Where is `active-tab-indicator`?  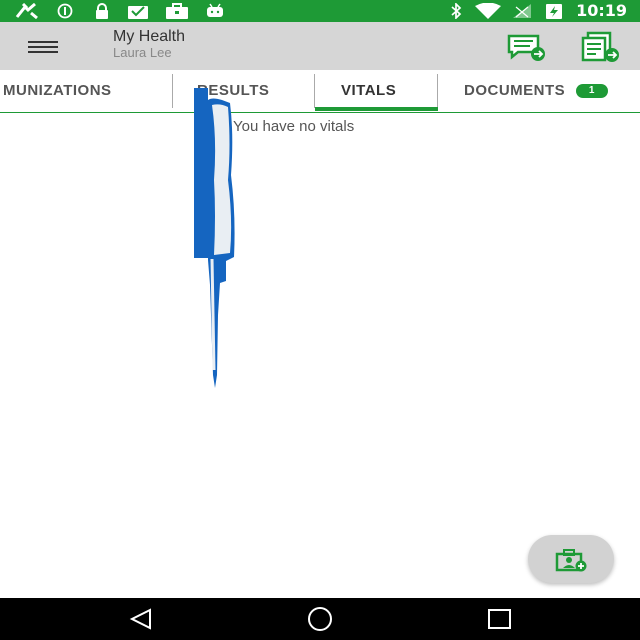 active-tab-indicator is located at coordinates (376, 109).